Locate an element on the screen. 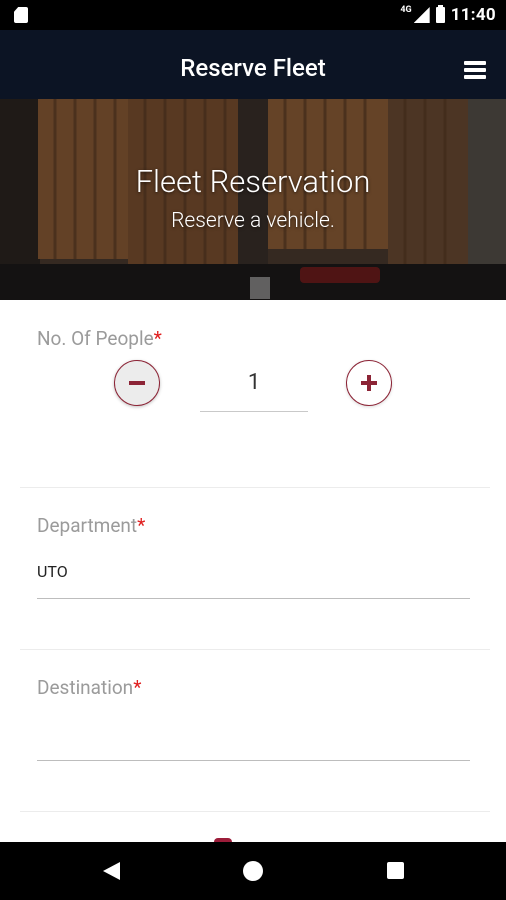 The image size is (506, 900). status-bar: 4G 11:40 is located at coordinates (253, 15).